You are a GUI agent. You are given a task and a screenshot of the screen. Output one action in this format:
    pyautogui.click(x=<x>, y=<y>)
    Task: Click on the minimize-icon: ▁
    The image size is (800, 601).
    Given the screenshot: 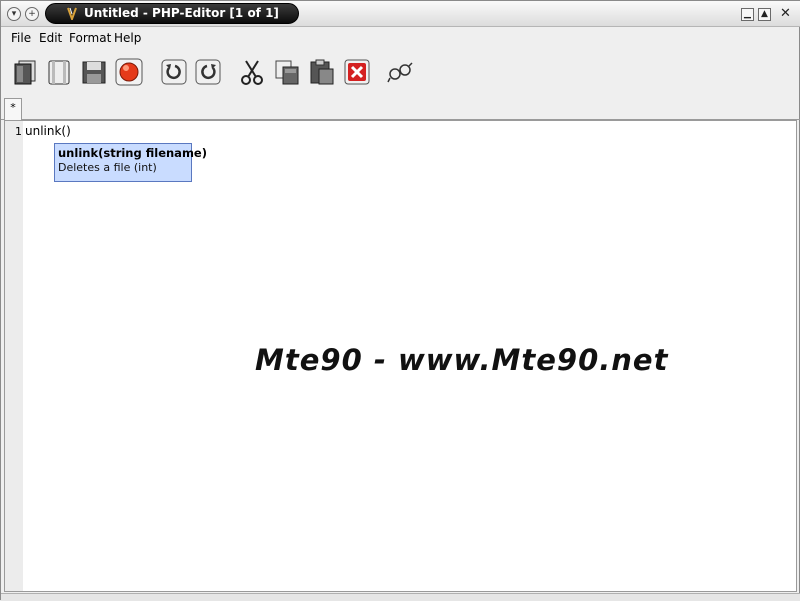 What is the action you would take?
    pyautogui.click(x=747, y=14)
    